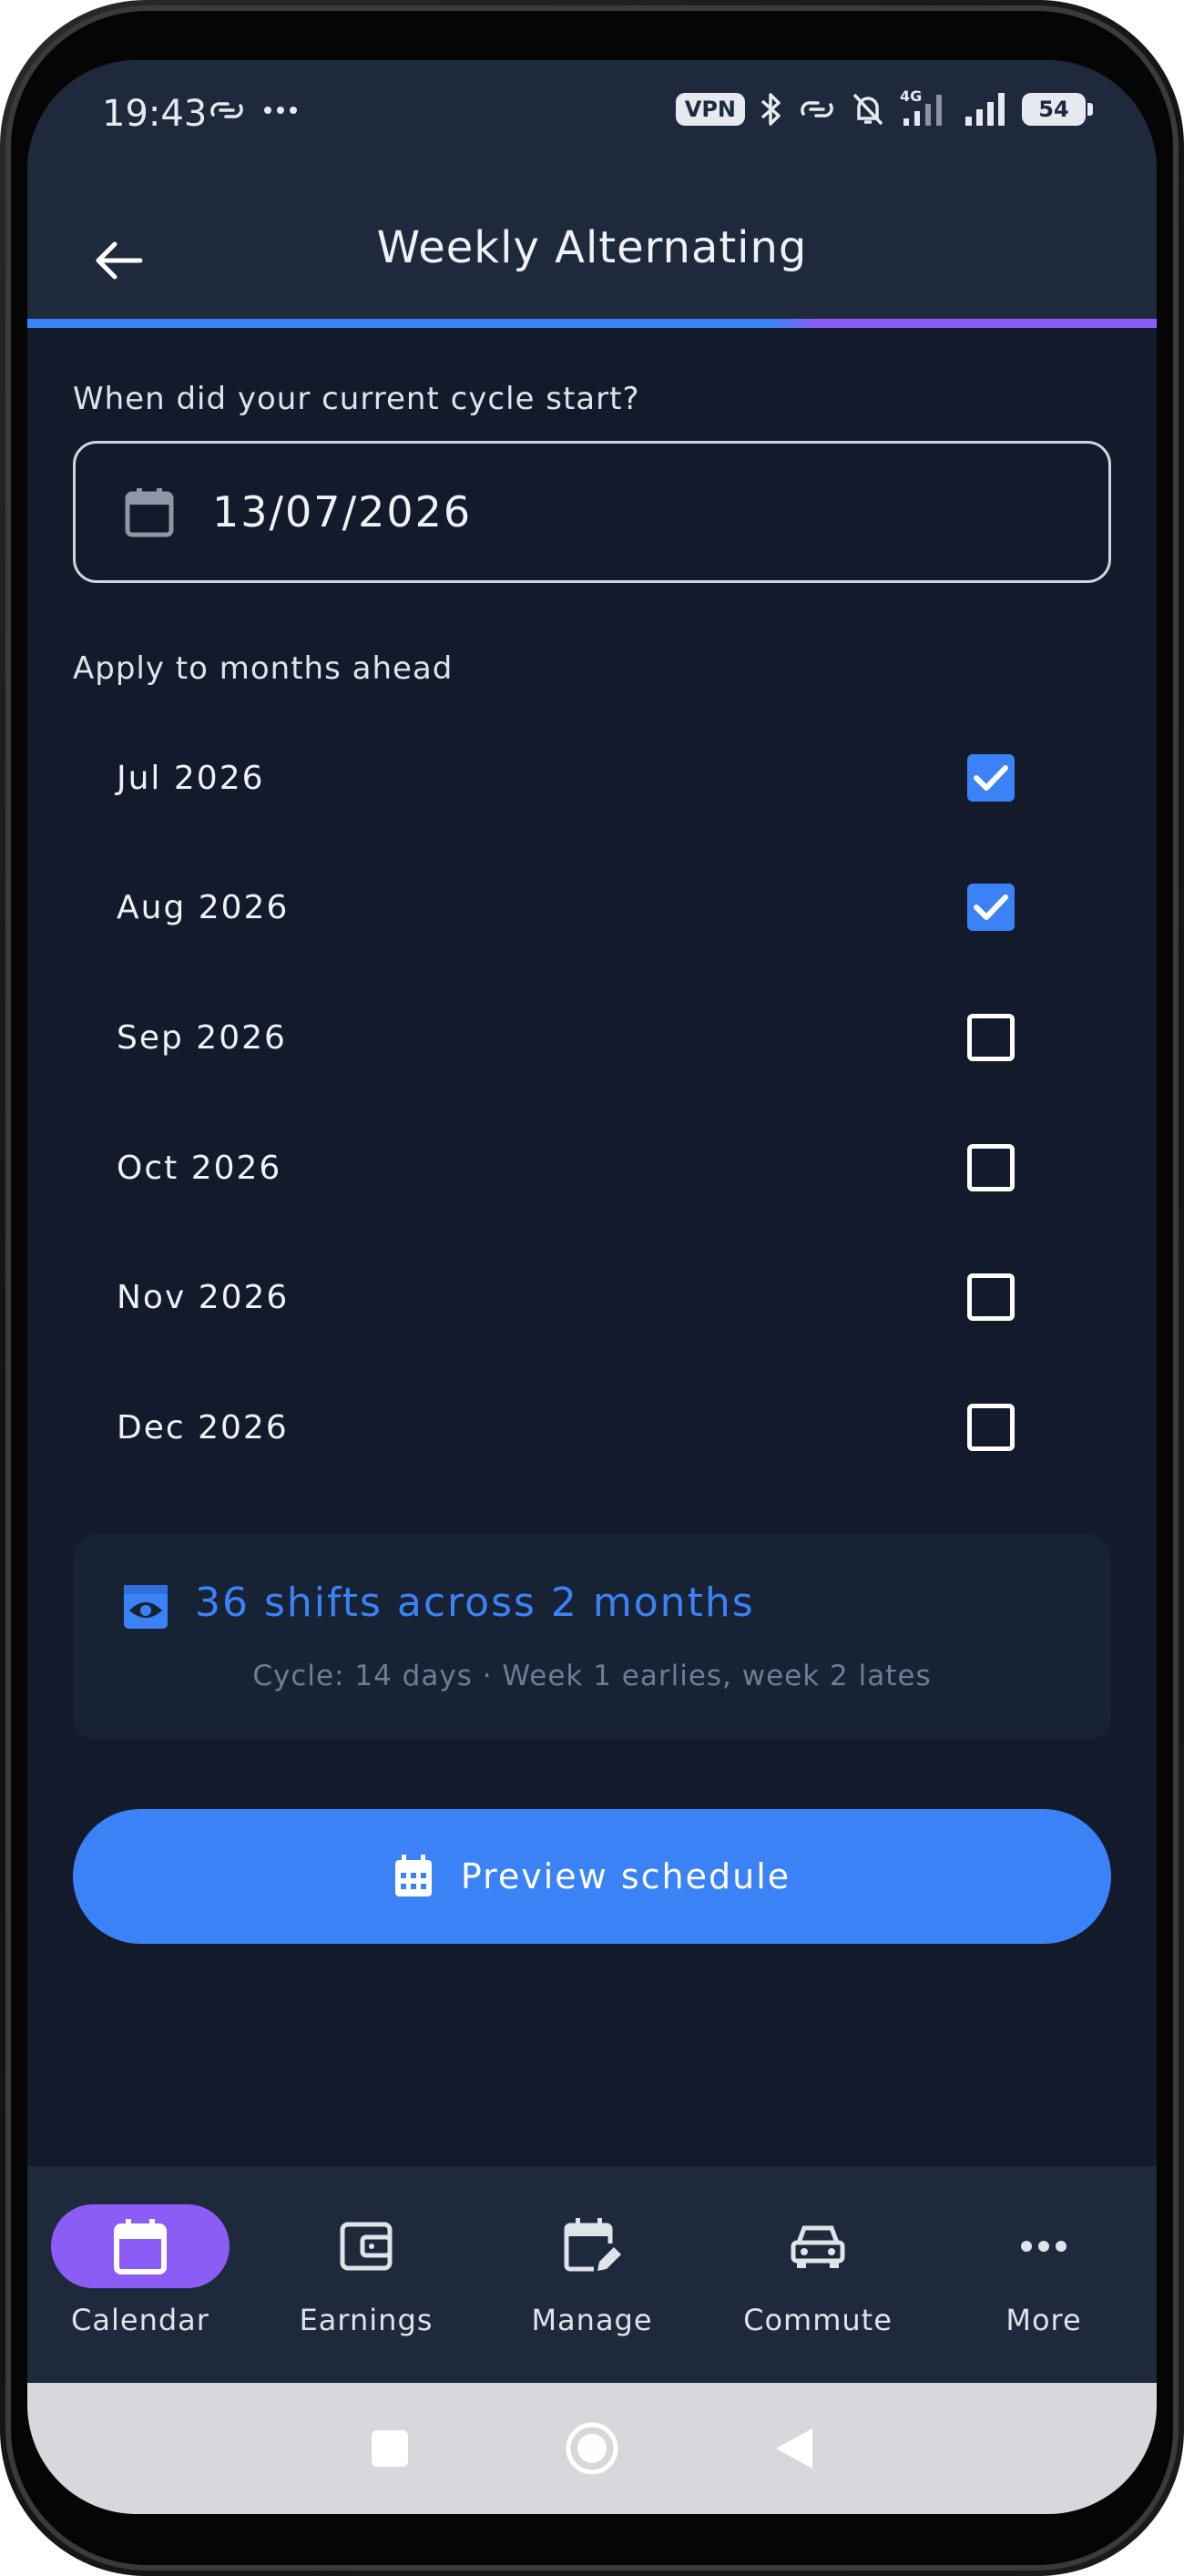 The width and height of the screenshot is (1184, 2576). Describe the element at coordinates (592, 247) in the screenshot. I see `page-title: Weekly Alternating` at that location.